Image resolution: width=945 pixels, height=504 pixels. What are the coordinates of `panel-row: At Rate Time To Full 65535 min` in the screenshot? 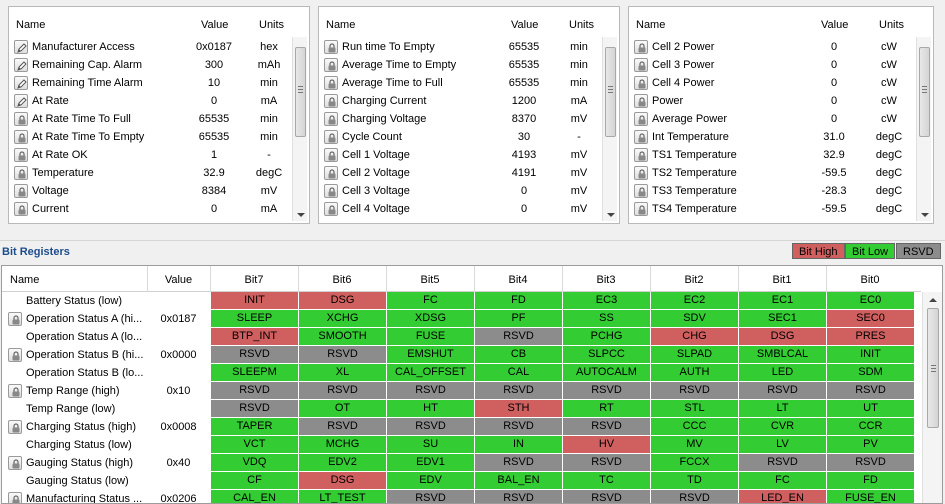 It's located at (150, 119).